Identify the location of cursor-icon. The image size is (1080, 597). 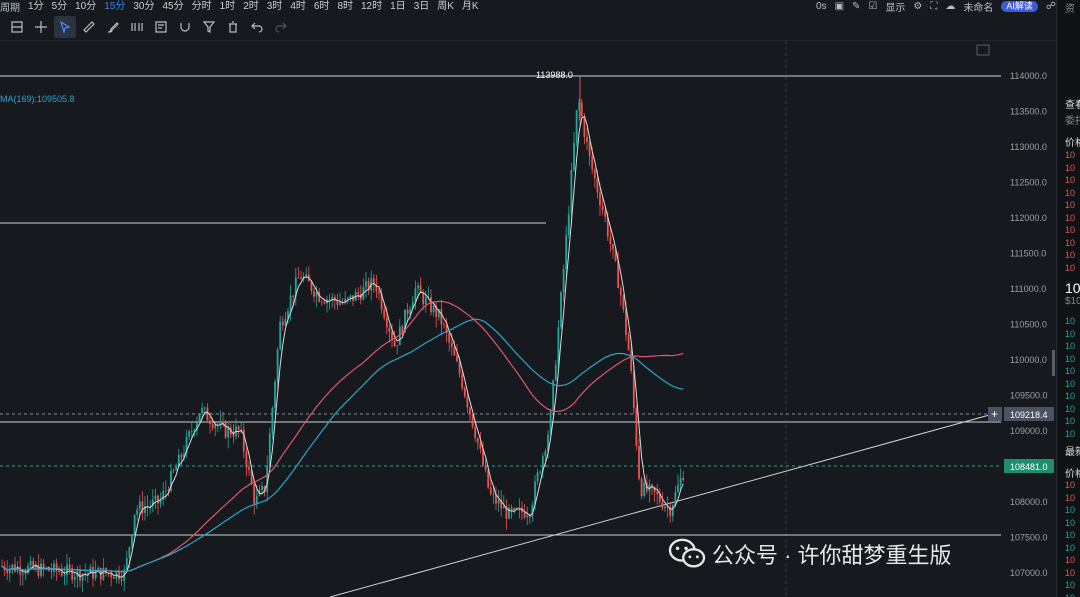
(65, 27).